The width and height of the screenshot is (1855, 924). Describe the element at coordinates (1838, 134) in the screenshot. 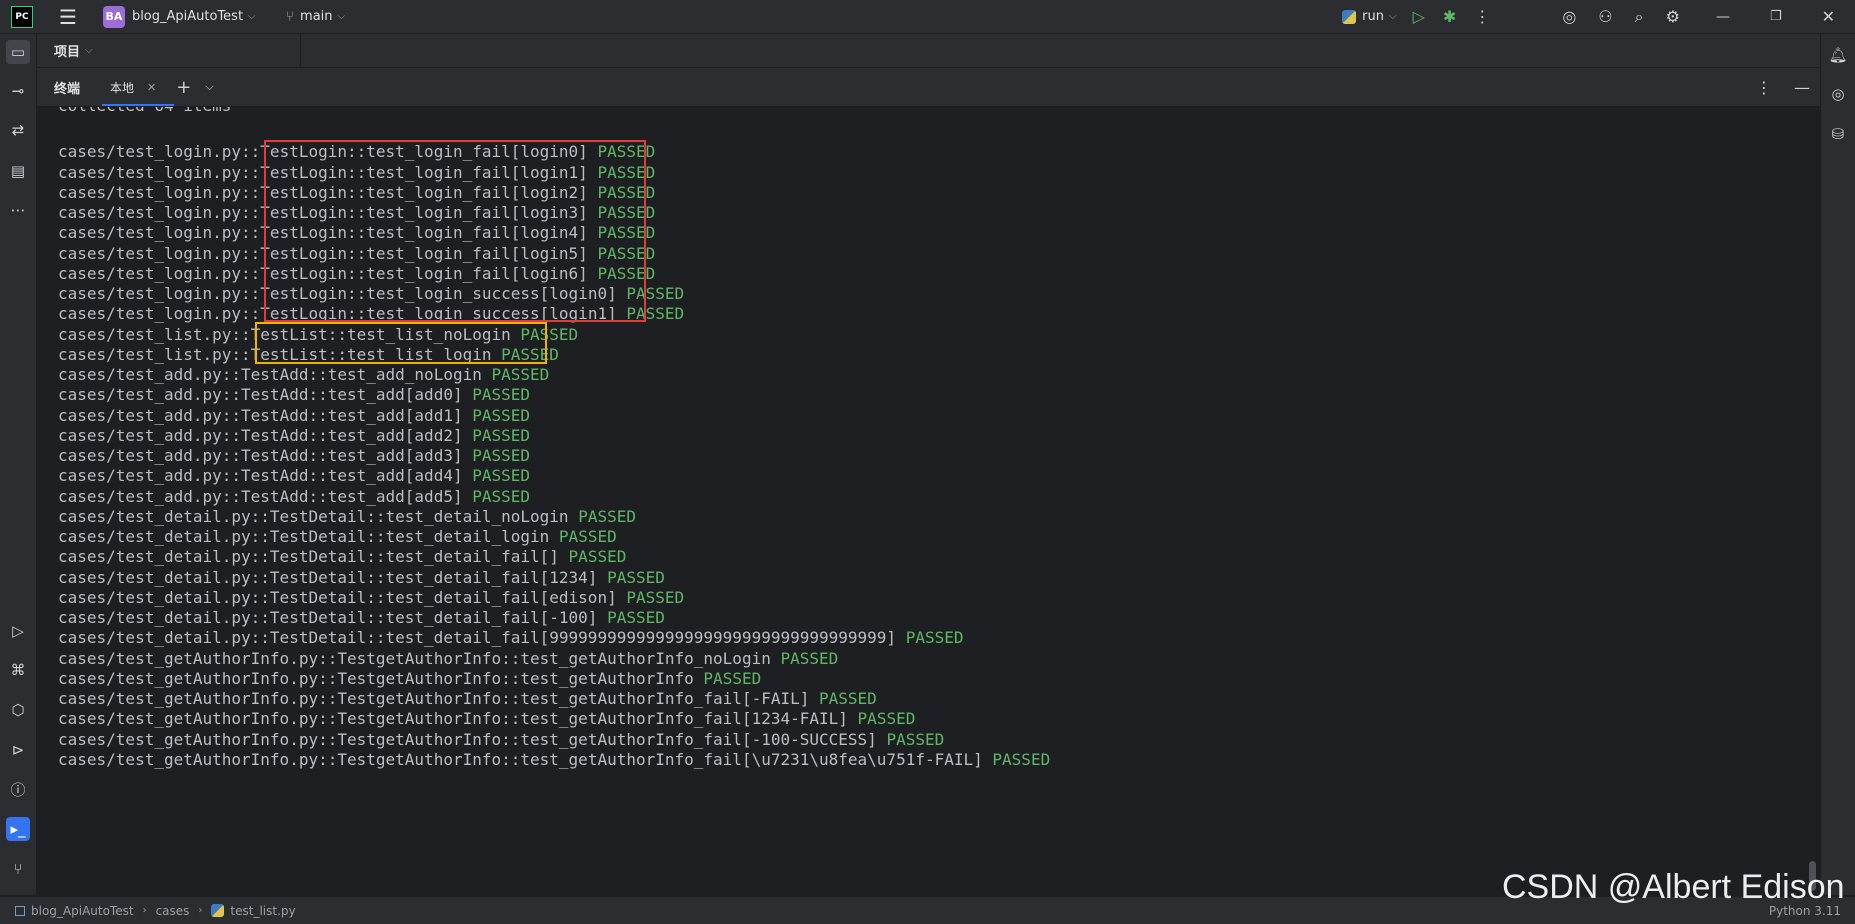

I see `database-icon: ⛁` at that location.